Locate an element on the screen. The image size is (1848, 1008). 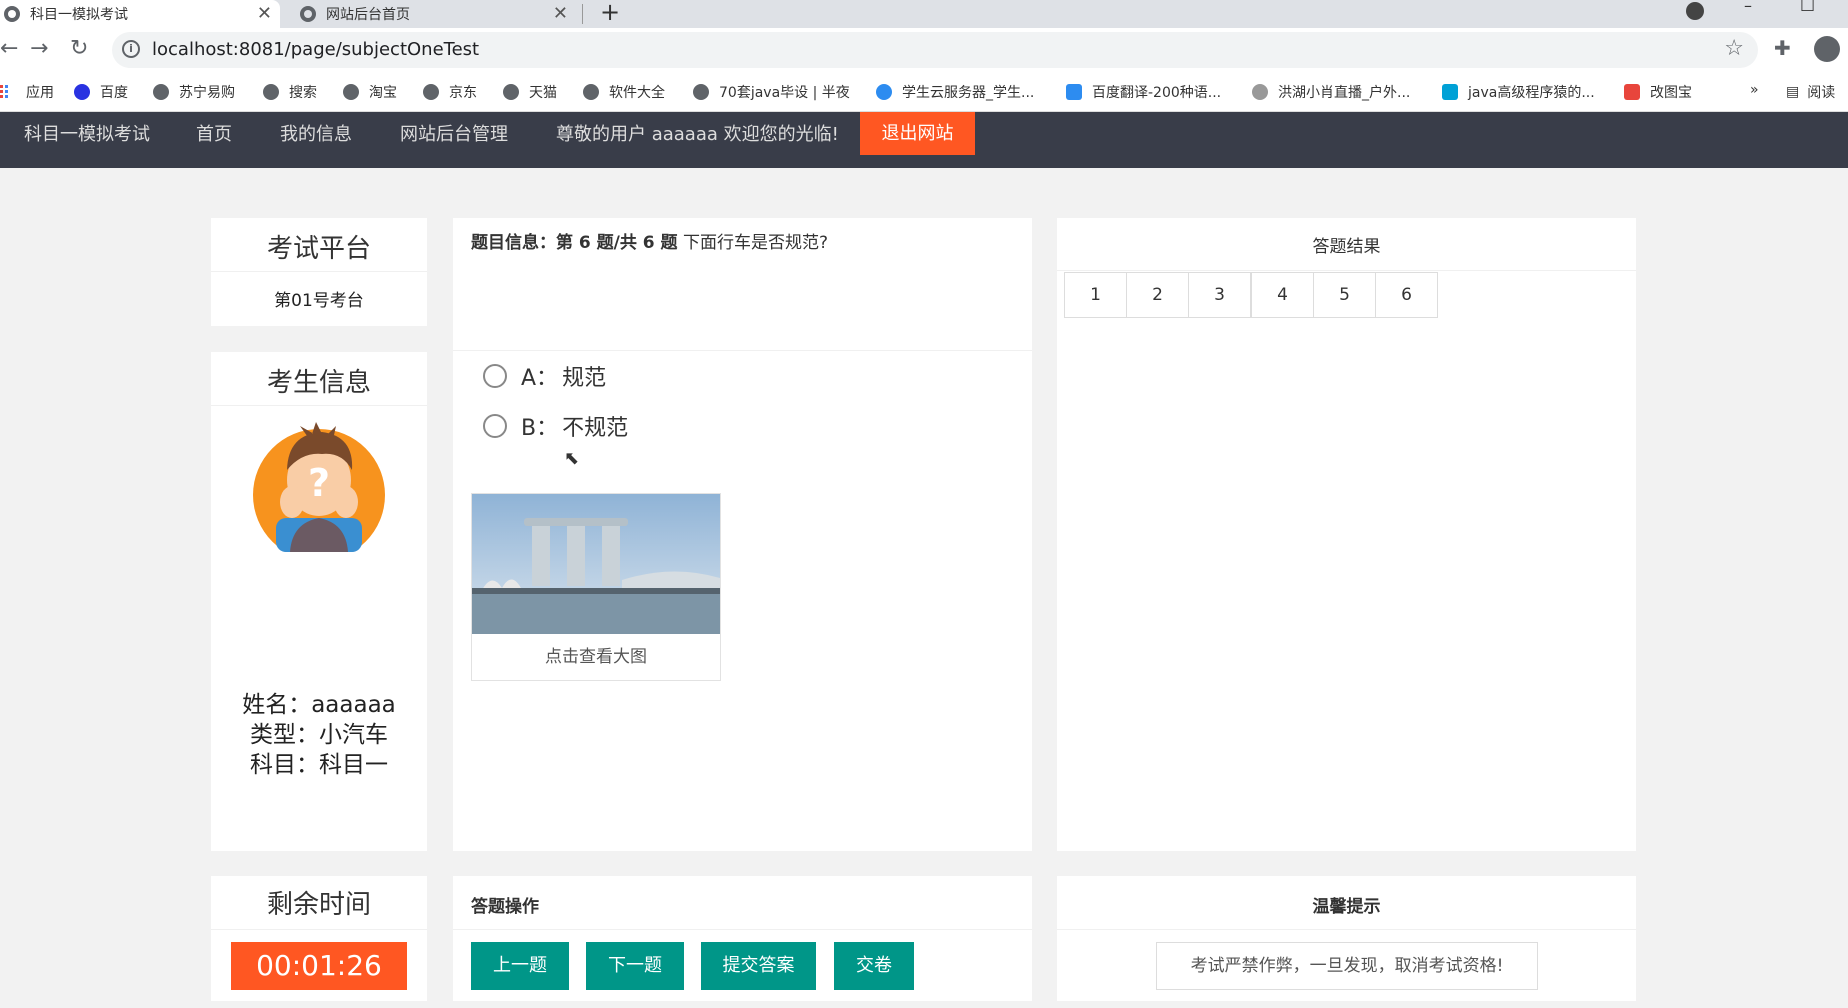
option-b: B： 不规范 is located at coordinates (555, 426).